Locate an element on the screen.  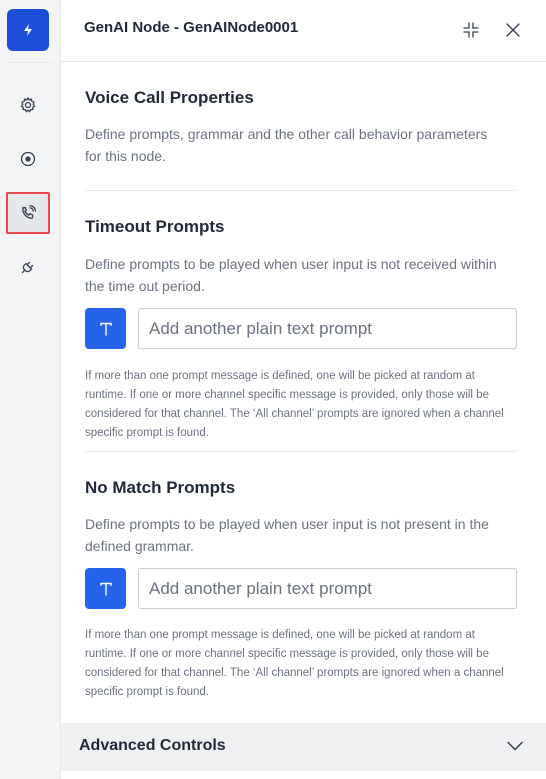
timeout-text-prompt-button is located at coordinates (105, 328).